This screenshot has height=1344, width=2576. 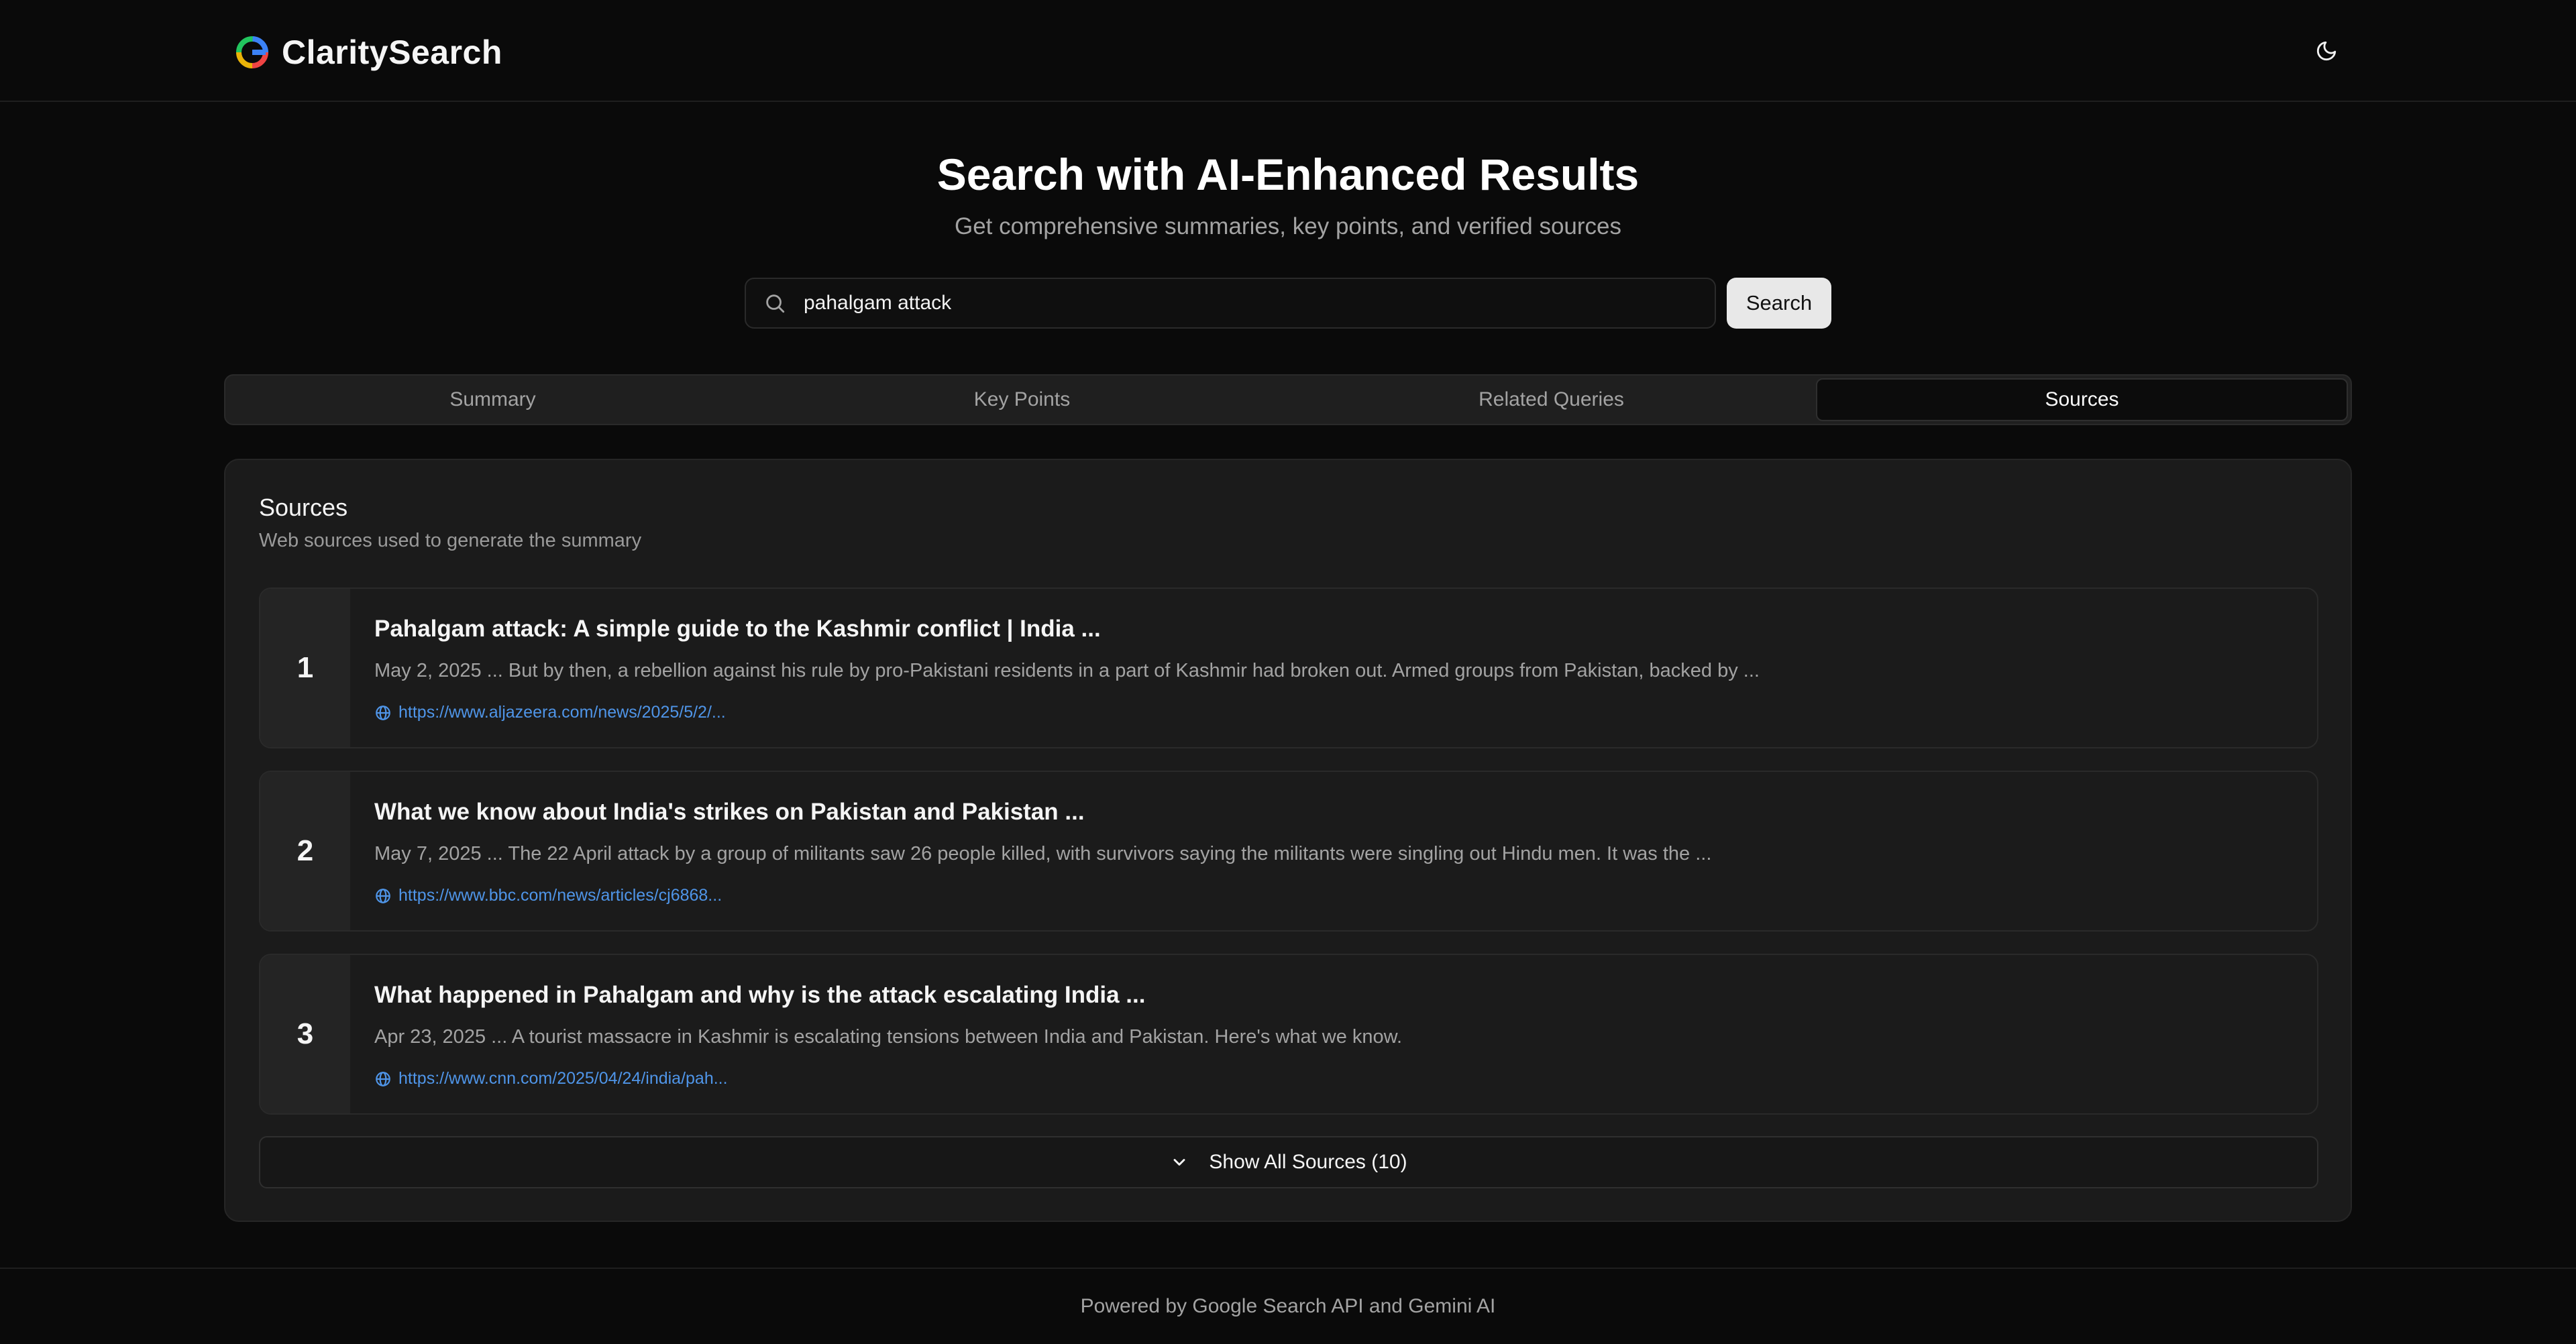 What do you see at coordinates (305, 668) in the screenshot?
I see `source-number: 1` at bounding box center [305, 668].